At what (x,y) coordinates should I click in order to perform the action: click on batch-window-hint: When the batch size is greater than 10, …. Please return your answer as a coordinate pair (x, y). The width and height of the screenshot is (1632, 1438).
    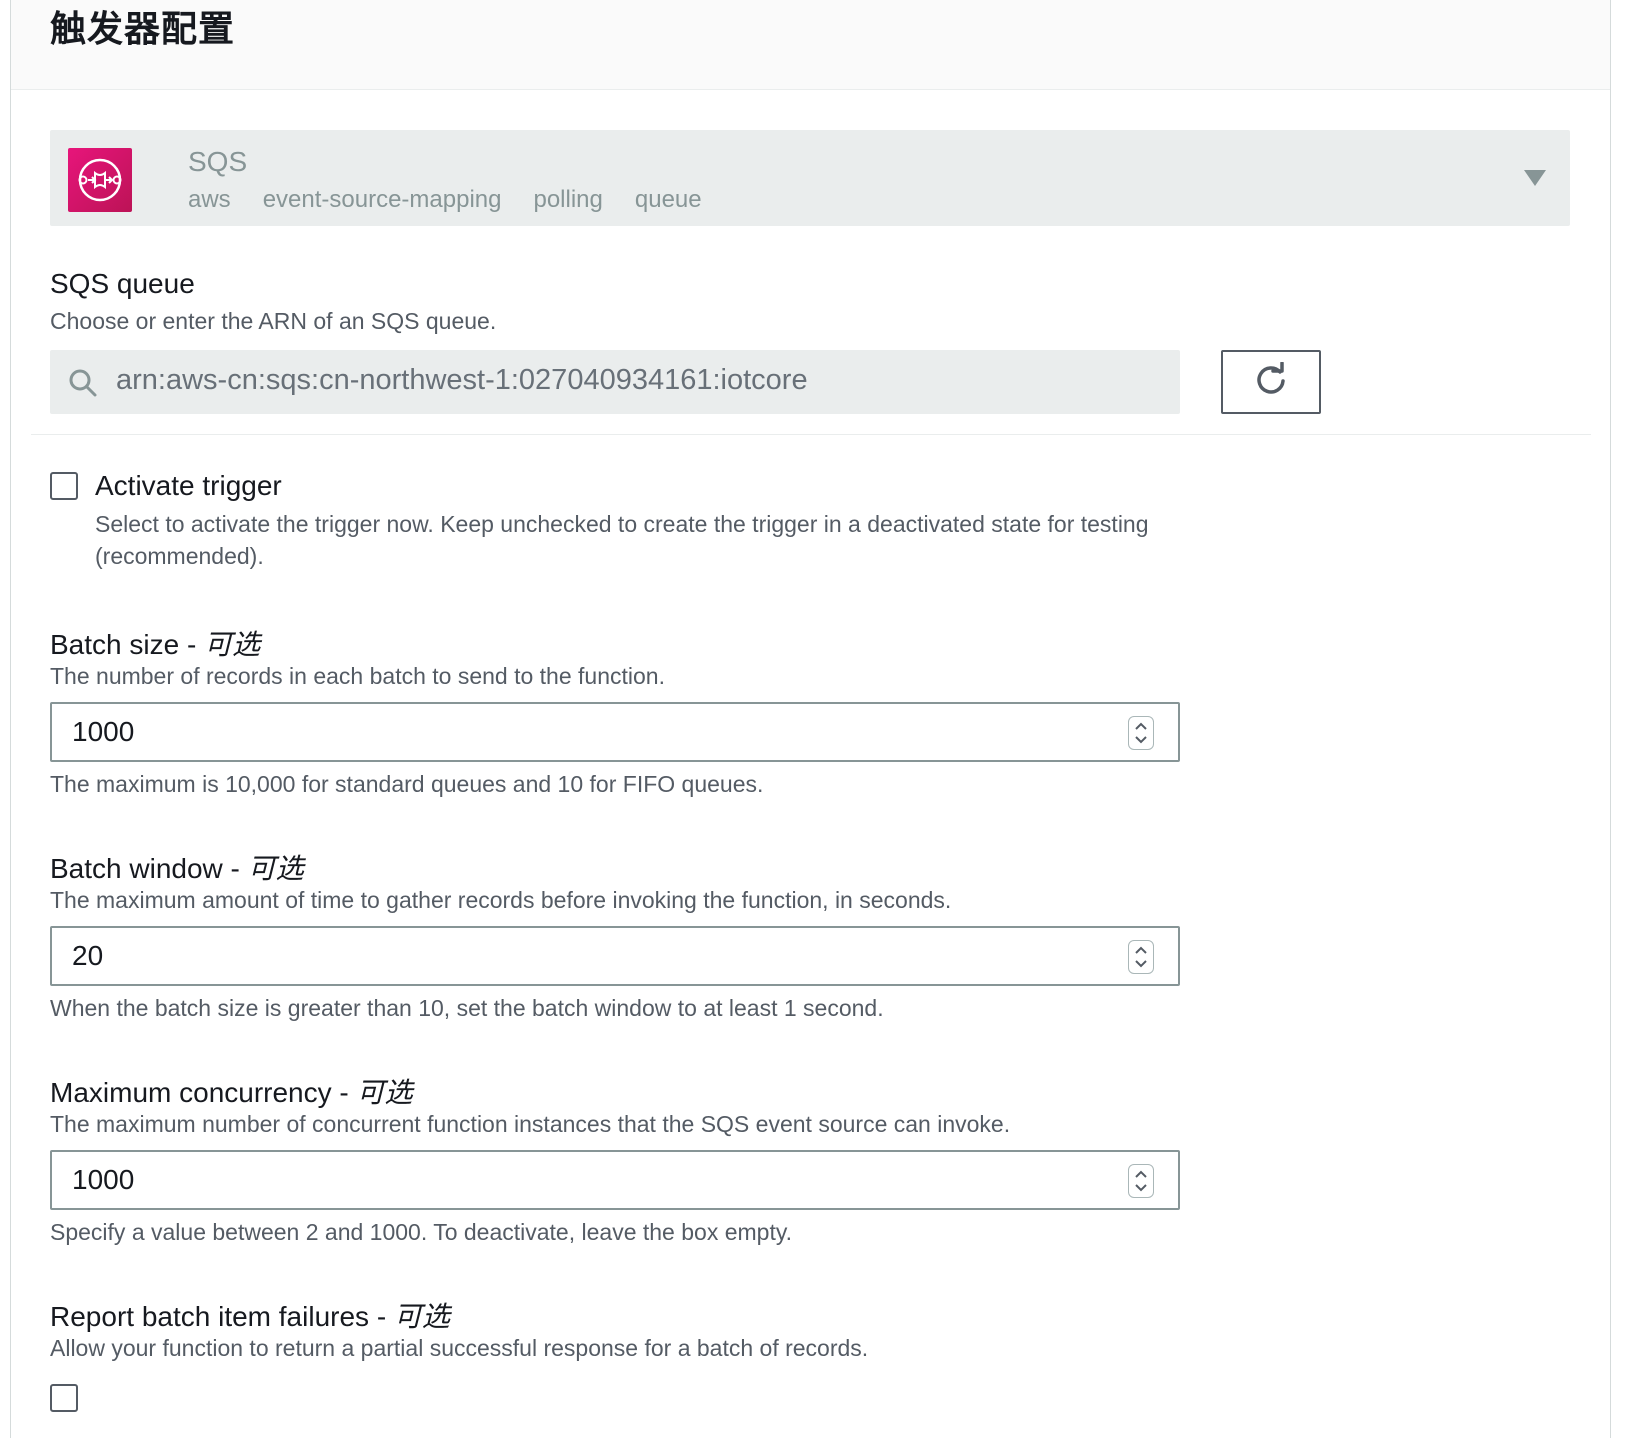
    Looking at the image, I should click on (467, 1008).